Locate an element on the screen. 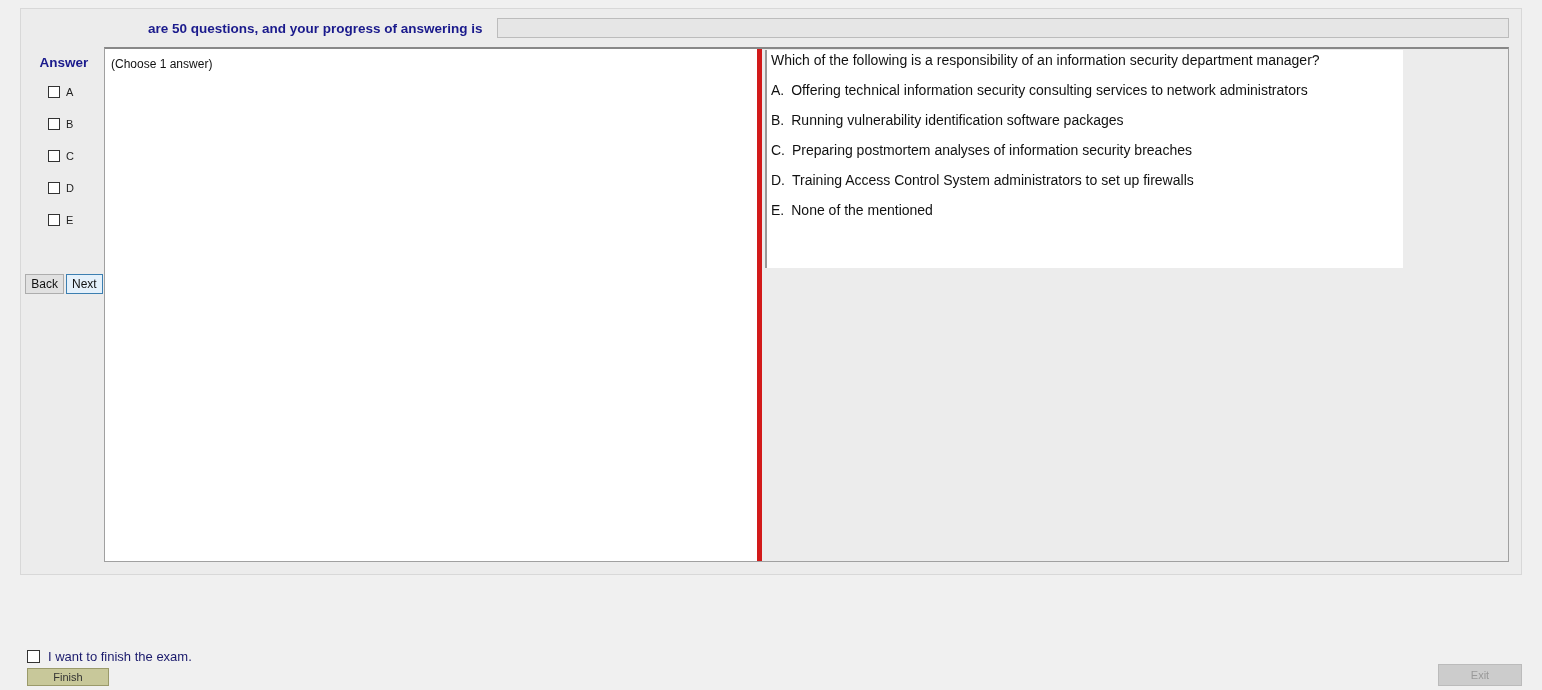  answer-option-label: B is located at coordinates (70, 124).